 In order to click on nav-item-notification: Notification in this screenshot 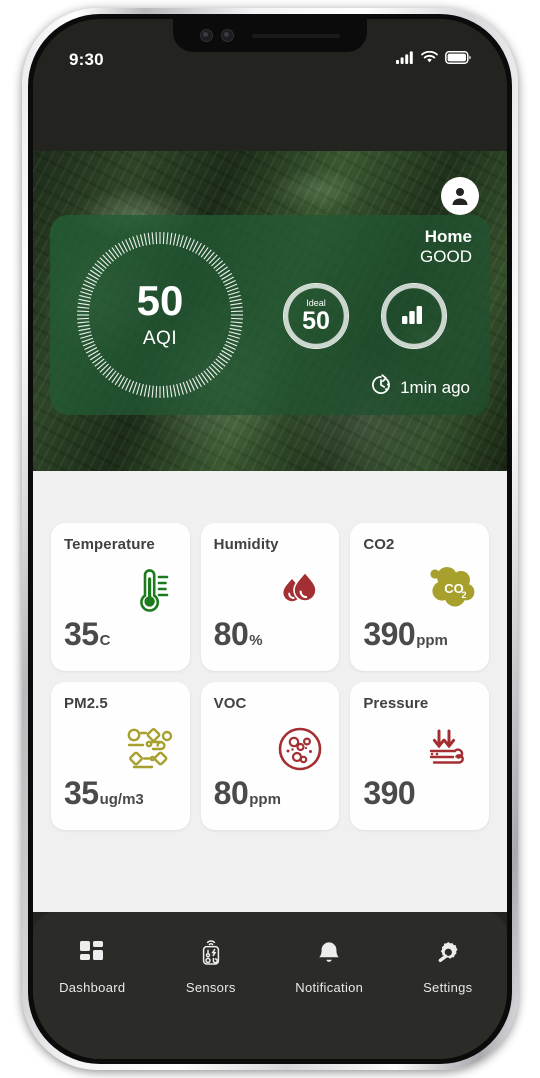, I will do `click(329, 966)`.